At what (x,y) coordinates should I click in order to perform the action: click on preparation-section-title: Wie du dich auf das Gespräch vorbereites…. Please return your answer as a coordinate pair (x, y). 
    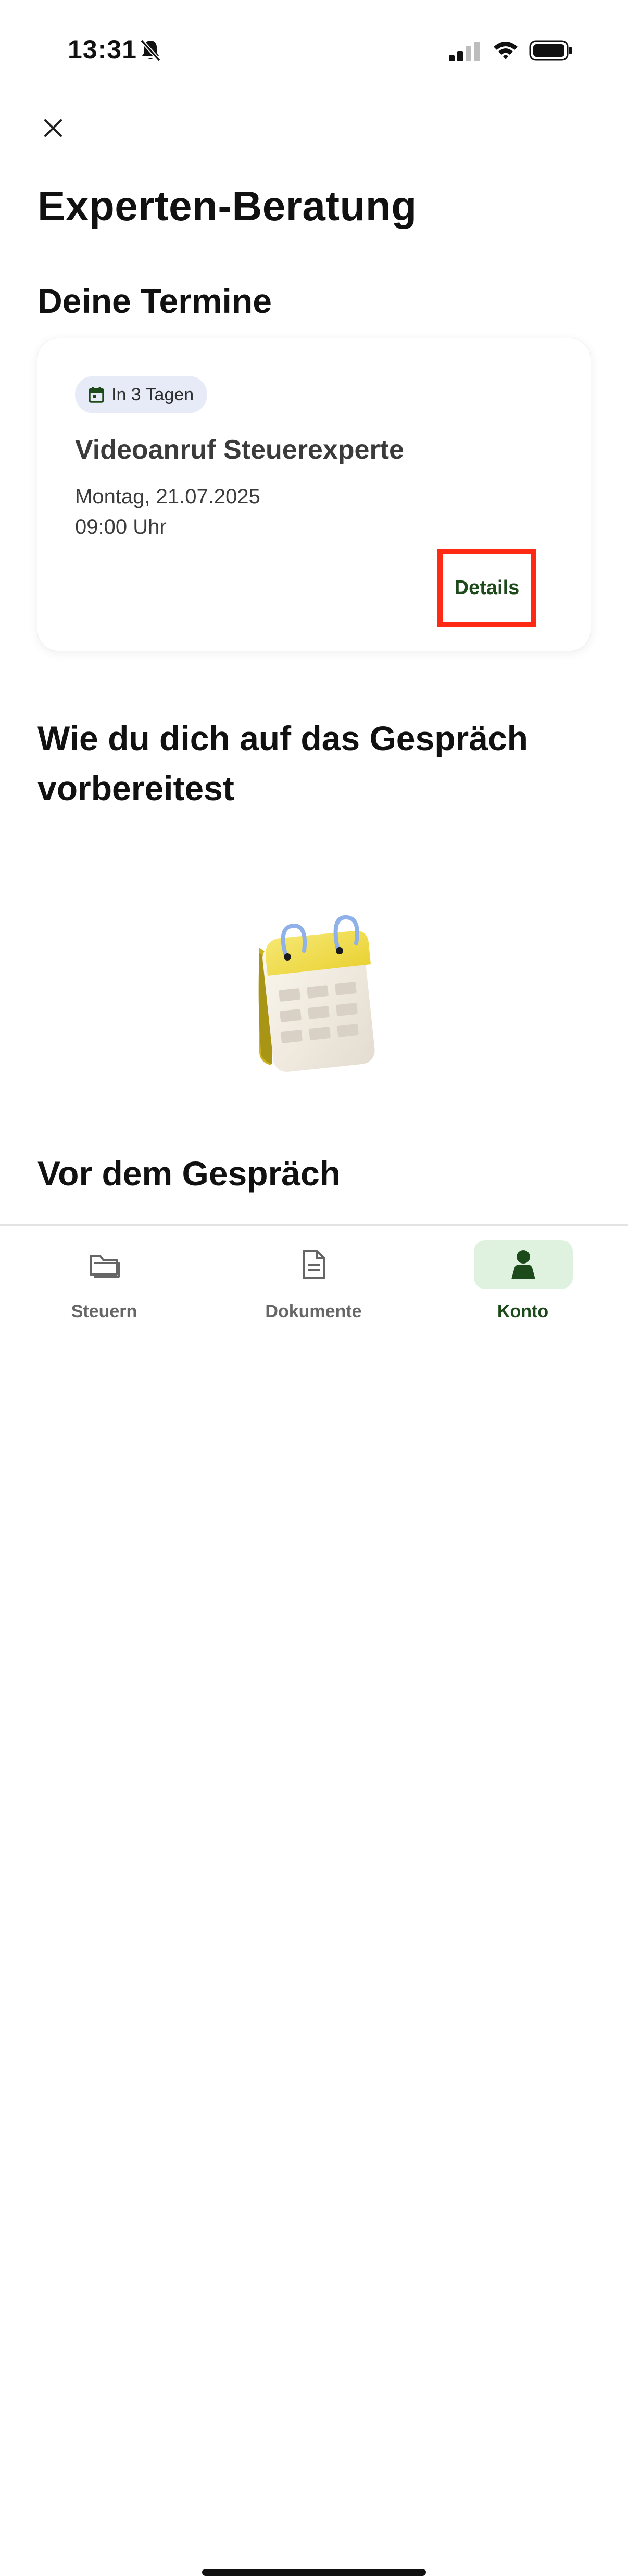
    Looking at the image, I should click on (282, 763).